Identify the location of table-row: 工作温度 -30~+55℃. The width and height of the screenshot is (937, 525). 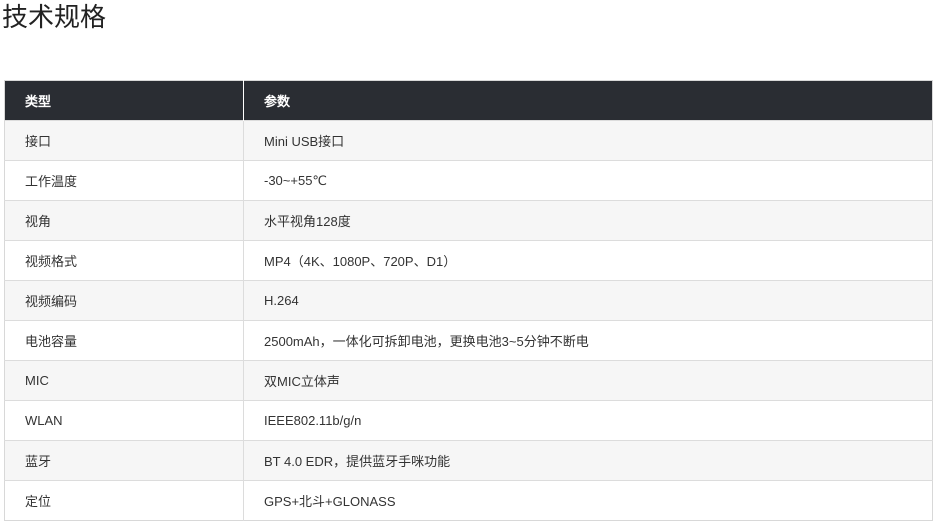
(468, 180).